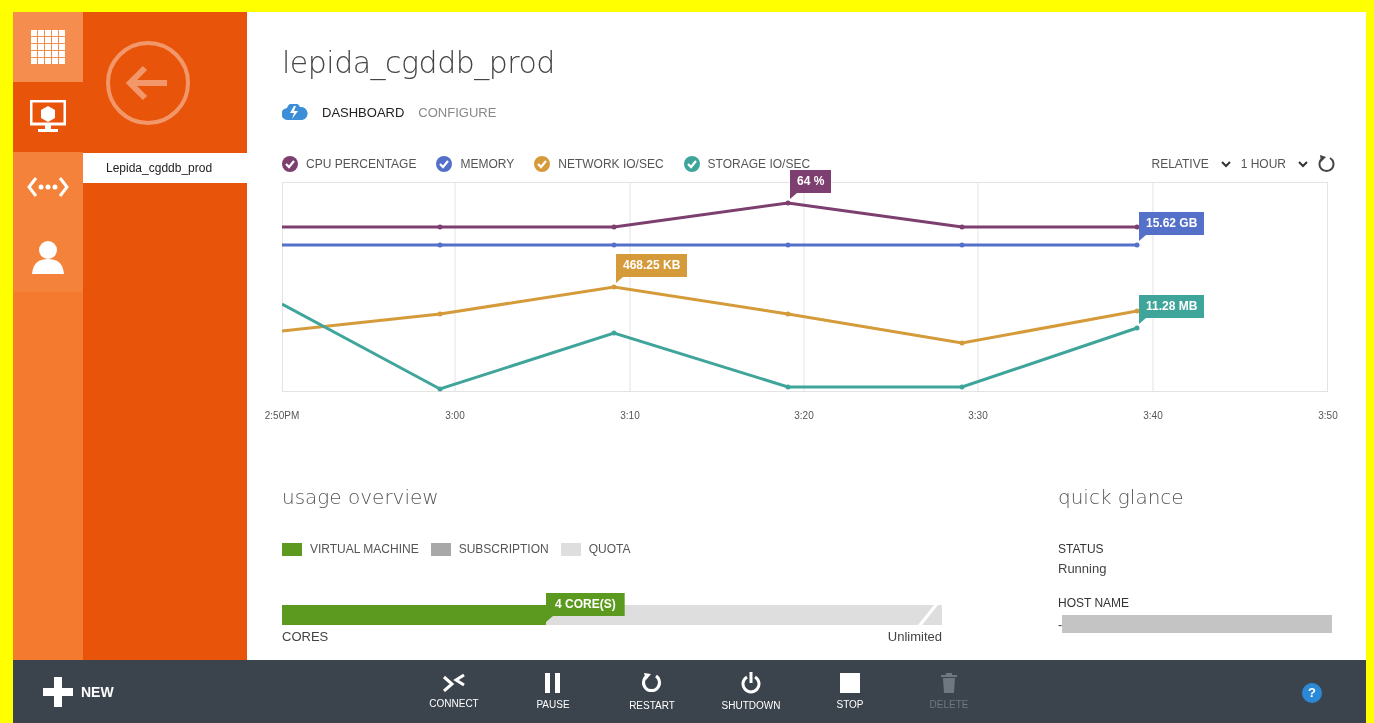 Image resolution: width=1374 pixels, height=723 pixels. I want to click on pause-icon, so click(553, 683).